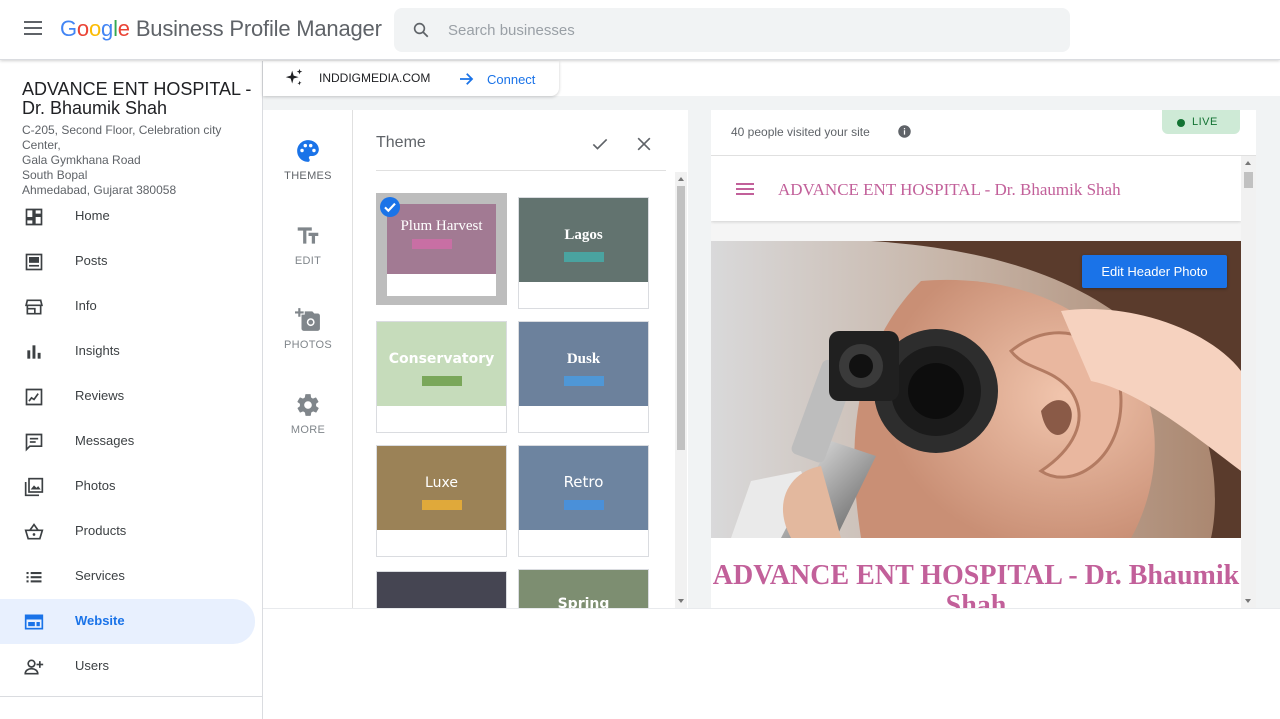  Describe the element at coordinates (68, 28) in the screenshot. I see `logo-letter: G` at that location.